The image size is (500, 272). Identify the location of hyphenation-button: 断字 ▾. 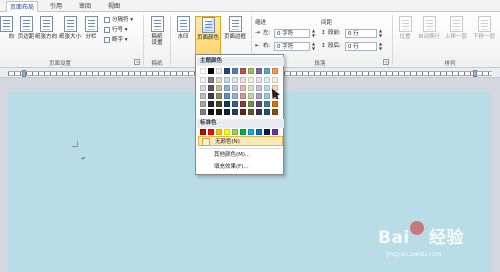
(116, 40).